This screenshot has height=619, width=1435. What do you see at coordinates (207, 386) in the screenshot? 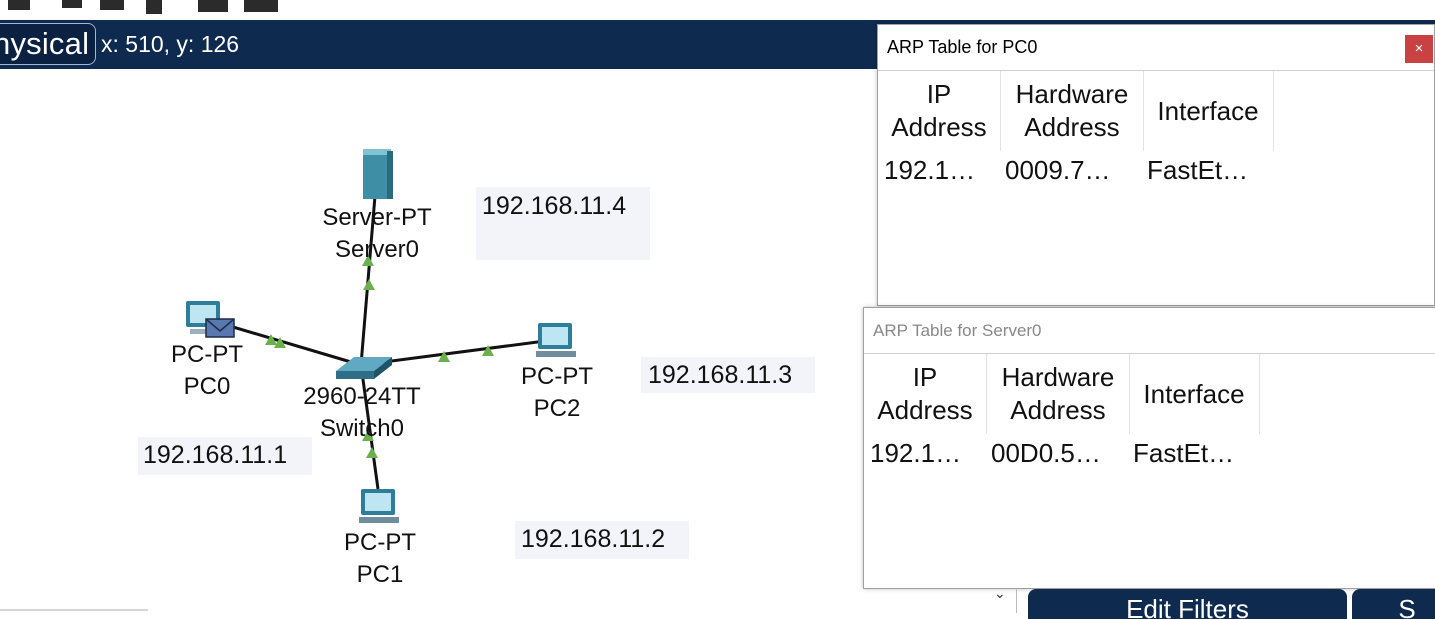
I see `device-name: PC0` at bounding box center [207, 386].